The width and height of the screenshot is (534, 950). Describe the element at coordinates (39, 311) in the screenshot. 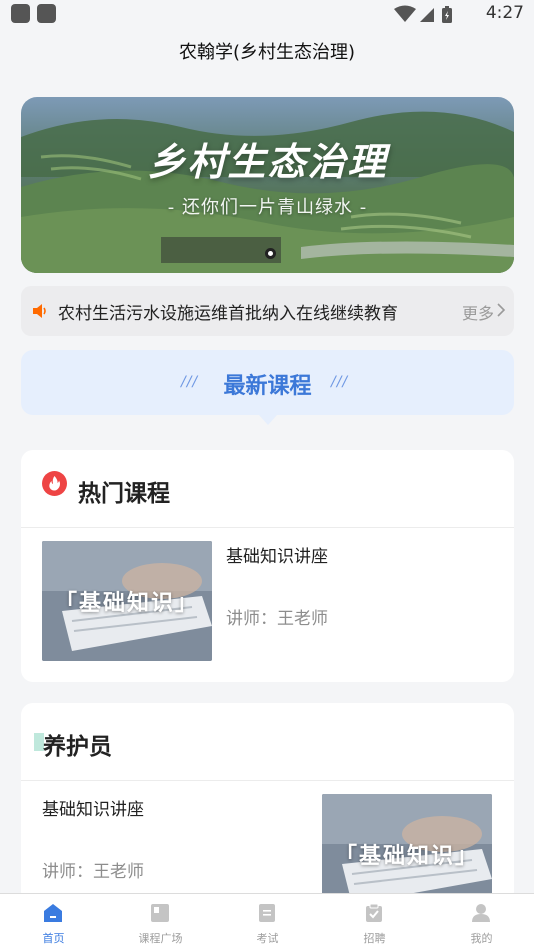

I see `speaker-icon` at that location.